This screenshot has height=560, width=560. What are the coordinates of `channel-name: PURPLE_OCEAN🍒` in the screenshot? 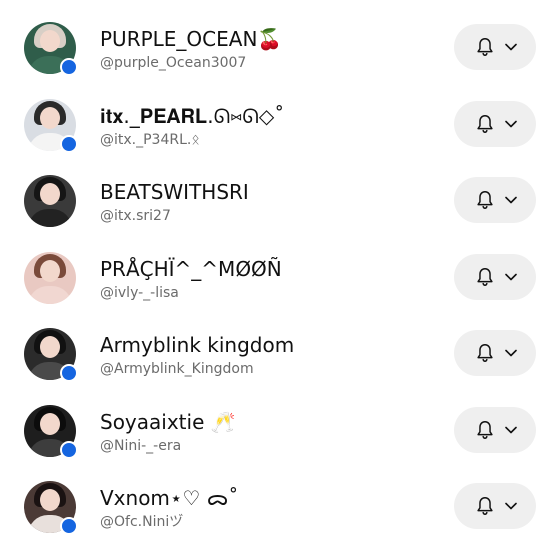 It's located at (191, 39).